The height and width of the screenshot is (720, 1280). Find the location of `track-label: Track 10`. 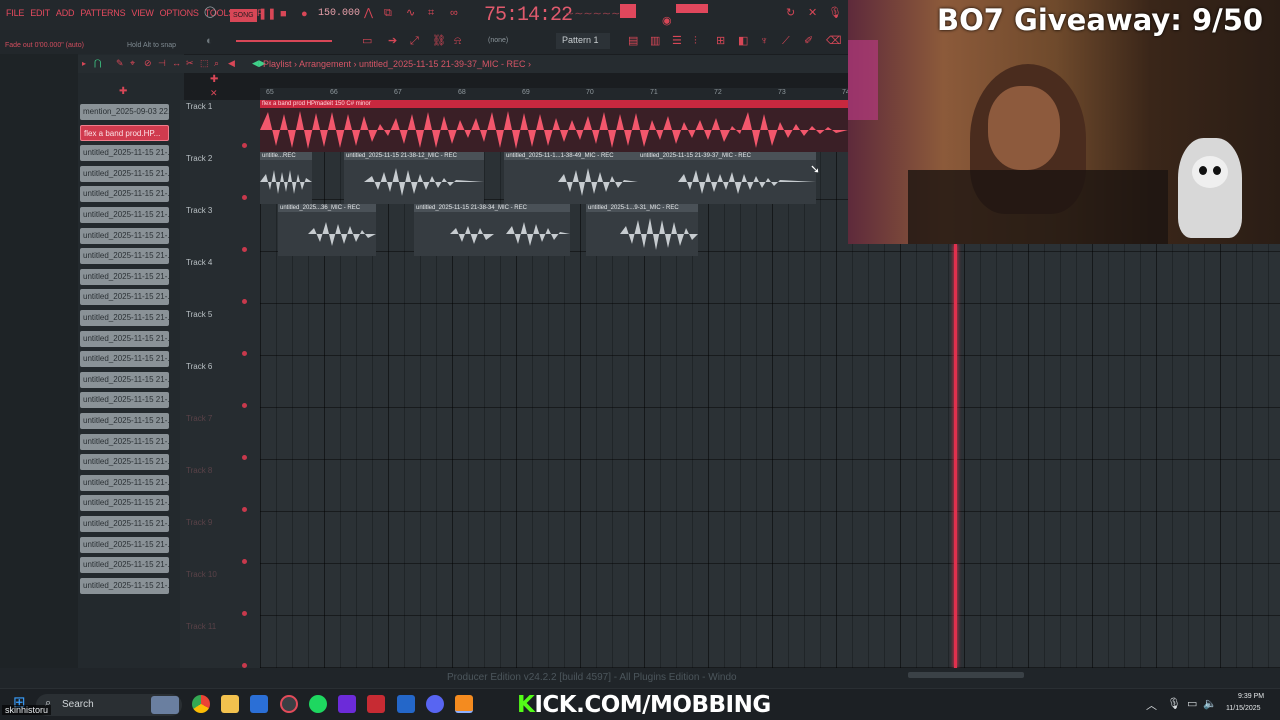

track-label: Track 10 is located at coordinates (201, 574).